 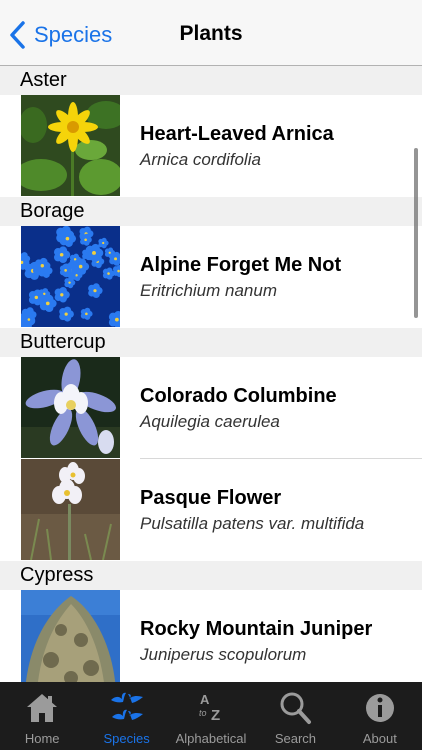 I want to click on common-name: Colorado Columbine, so click(x=238, y=396).